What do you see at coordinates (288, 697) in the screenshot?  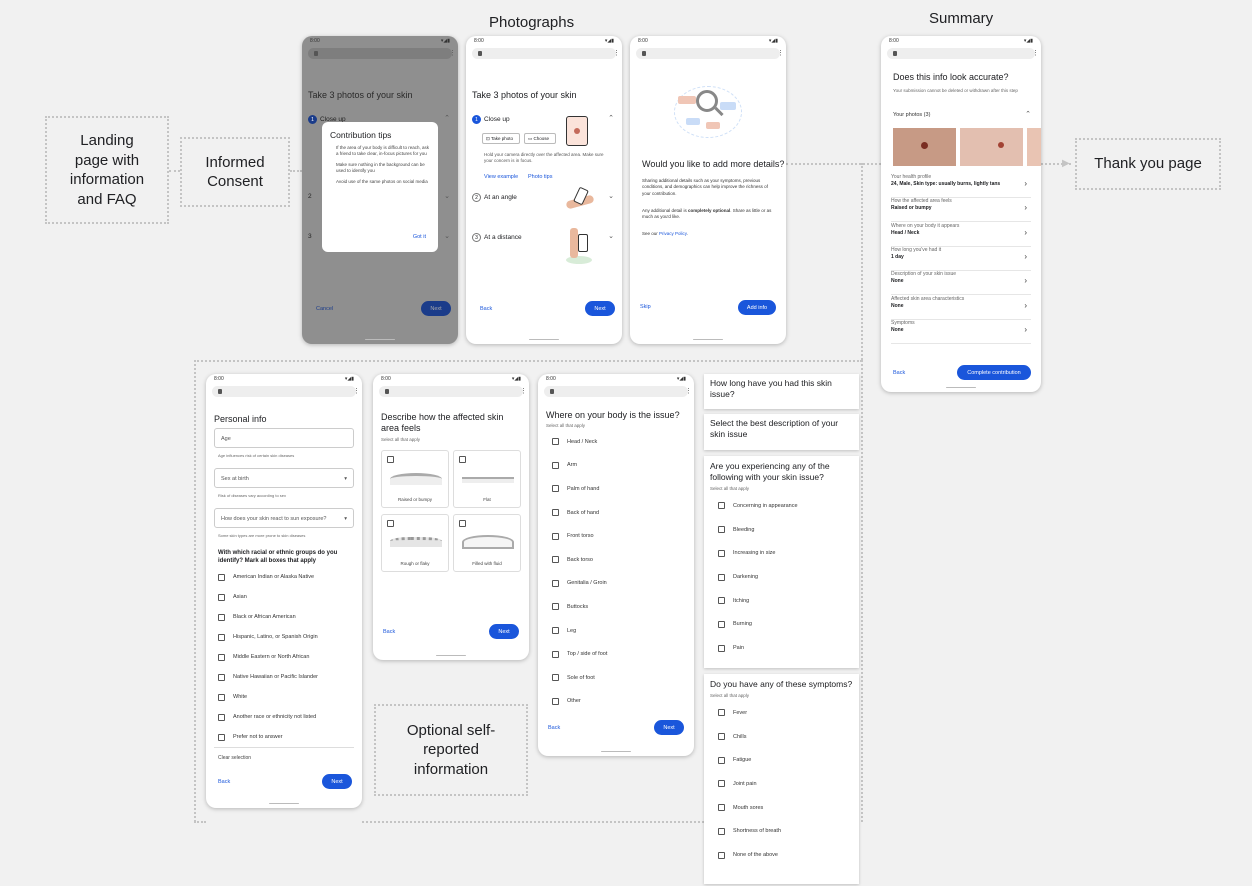 I see `checkbox-option: White` at bounding box center [288, 697].